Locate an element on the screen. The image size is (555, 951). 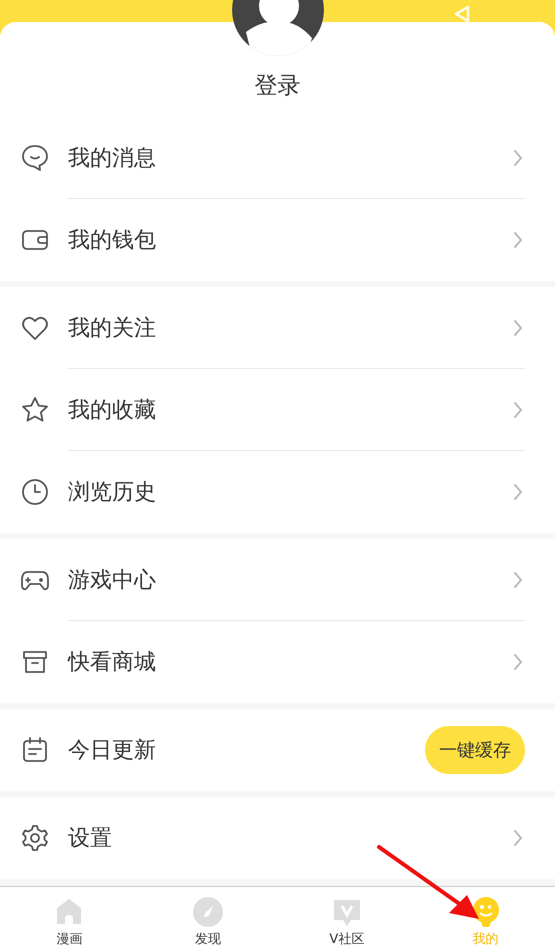
calendar-icon is located at coordinates (35, 750).